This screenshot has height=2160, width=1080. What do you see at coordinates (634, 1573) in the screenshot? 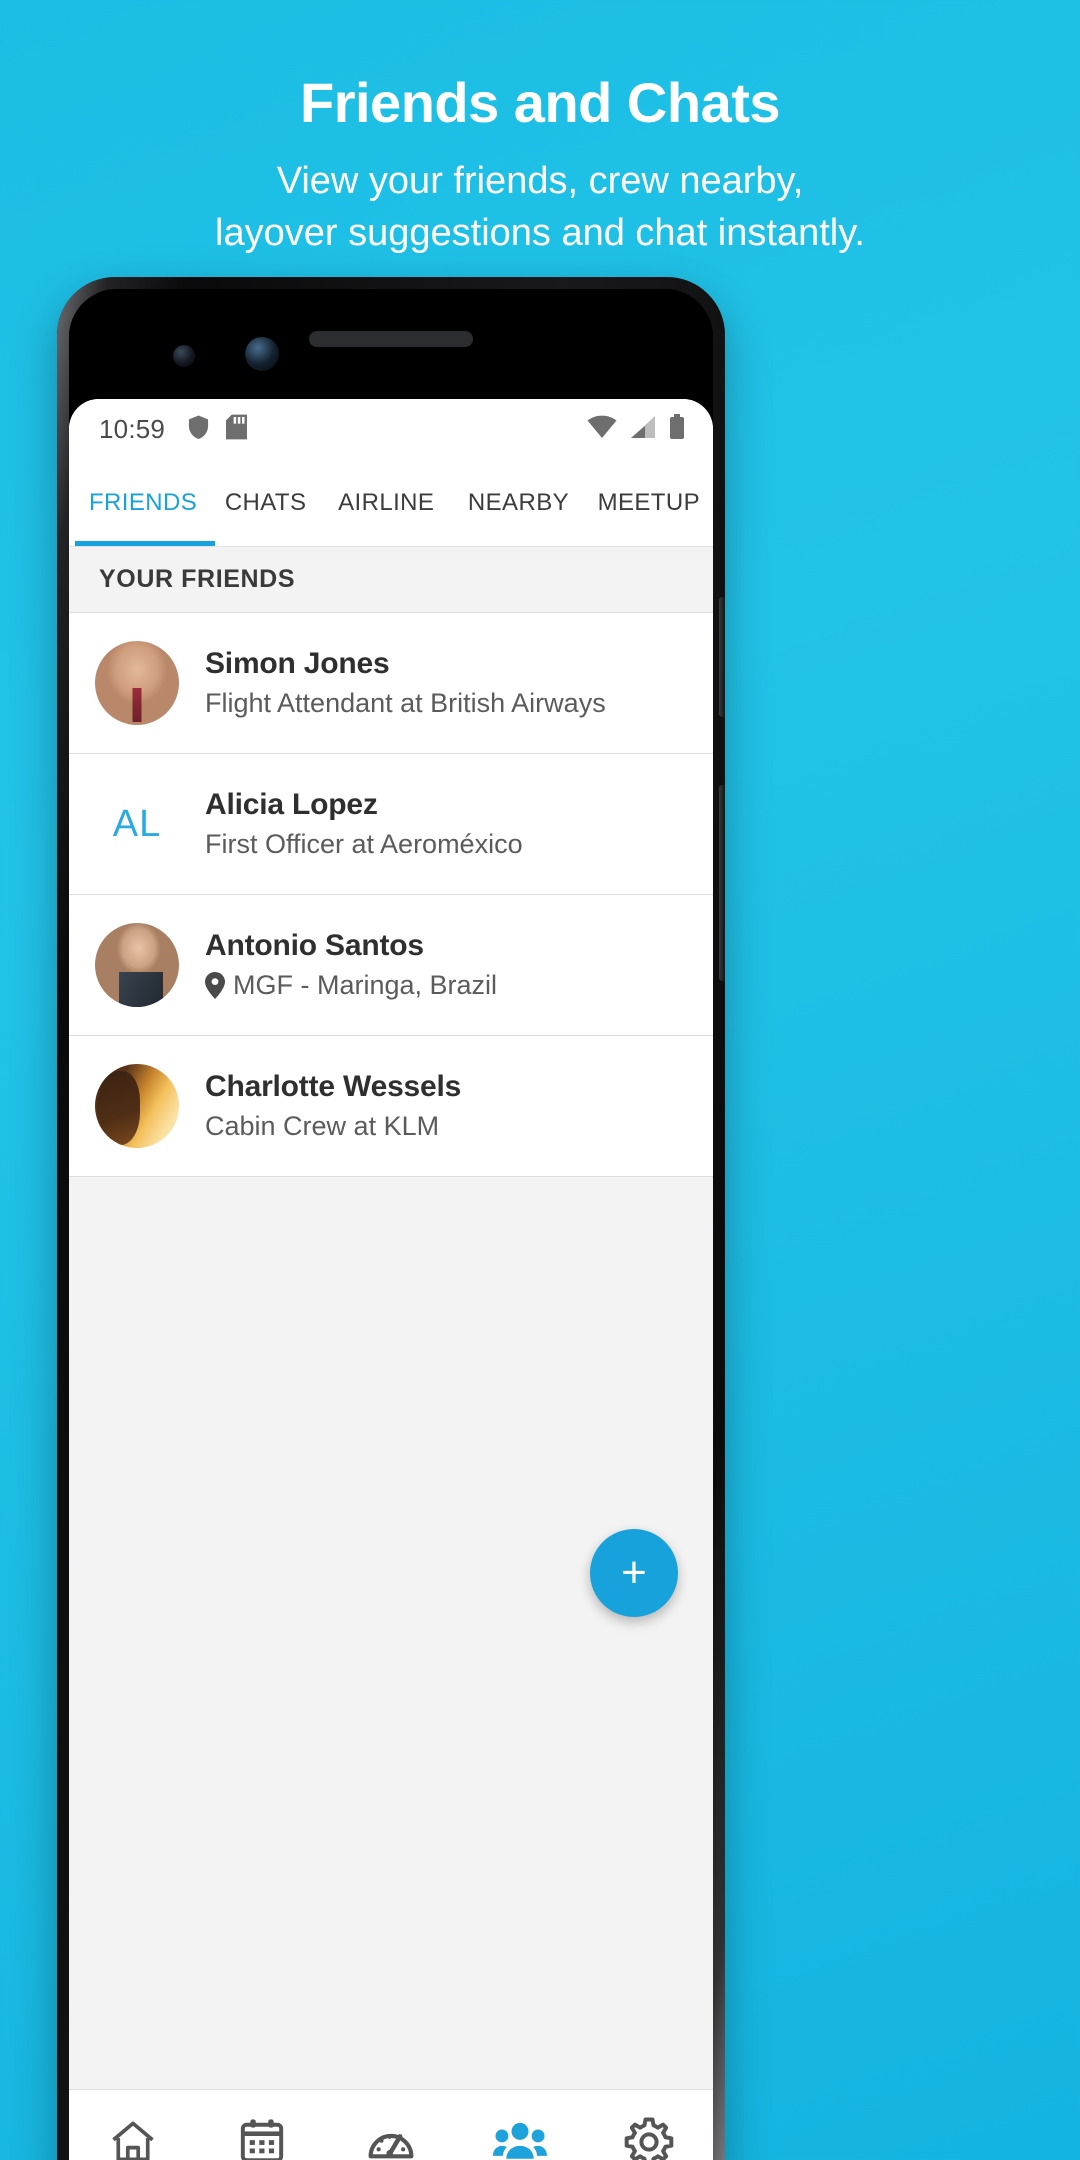
I see `add-friend-button: +` at bounding box center [634, 1573].